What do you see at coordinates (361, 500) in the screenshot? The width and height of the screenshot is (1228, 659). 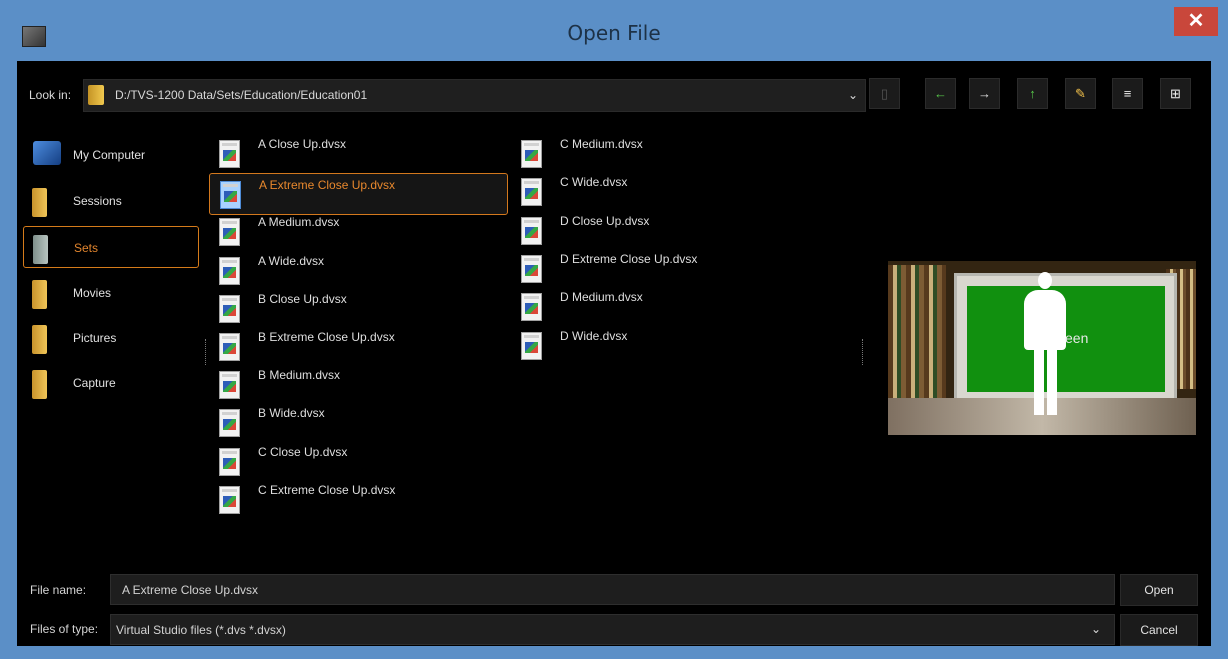 I see `file-item: C Extreme Close Up.dvsx` at bounding box center [361, 500].